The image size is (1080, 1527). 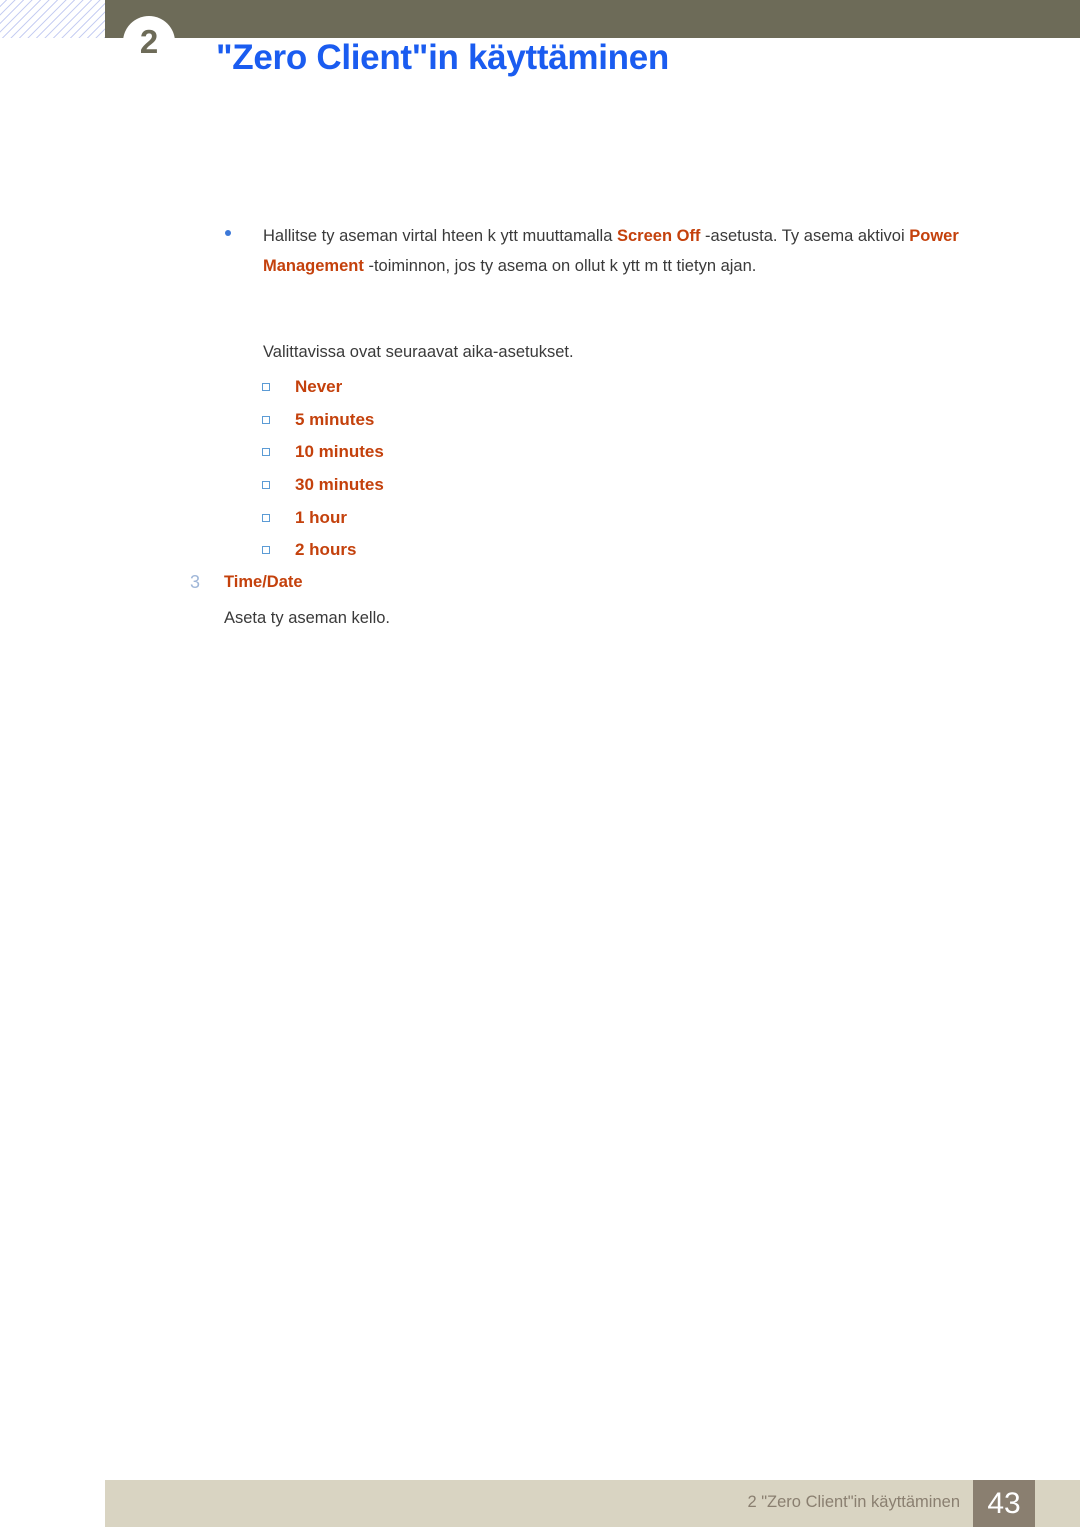 I want to click on list-item: 10 minutes, so click(x=472, y=455).